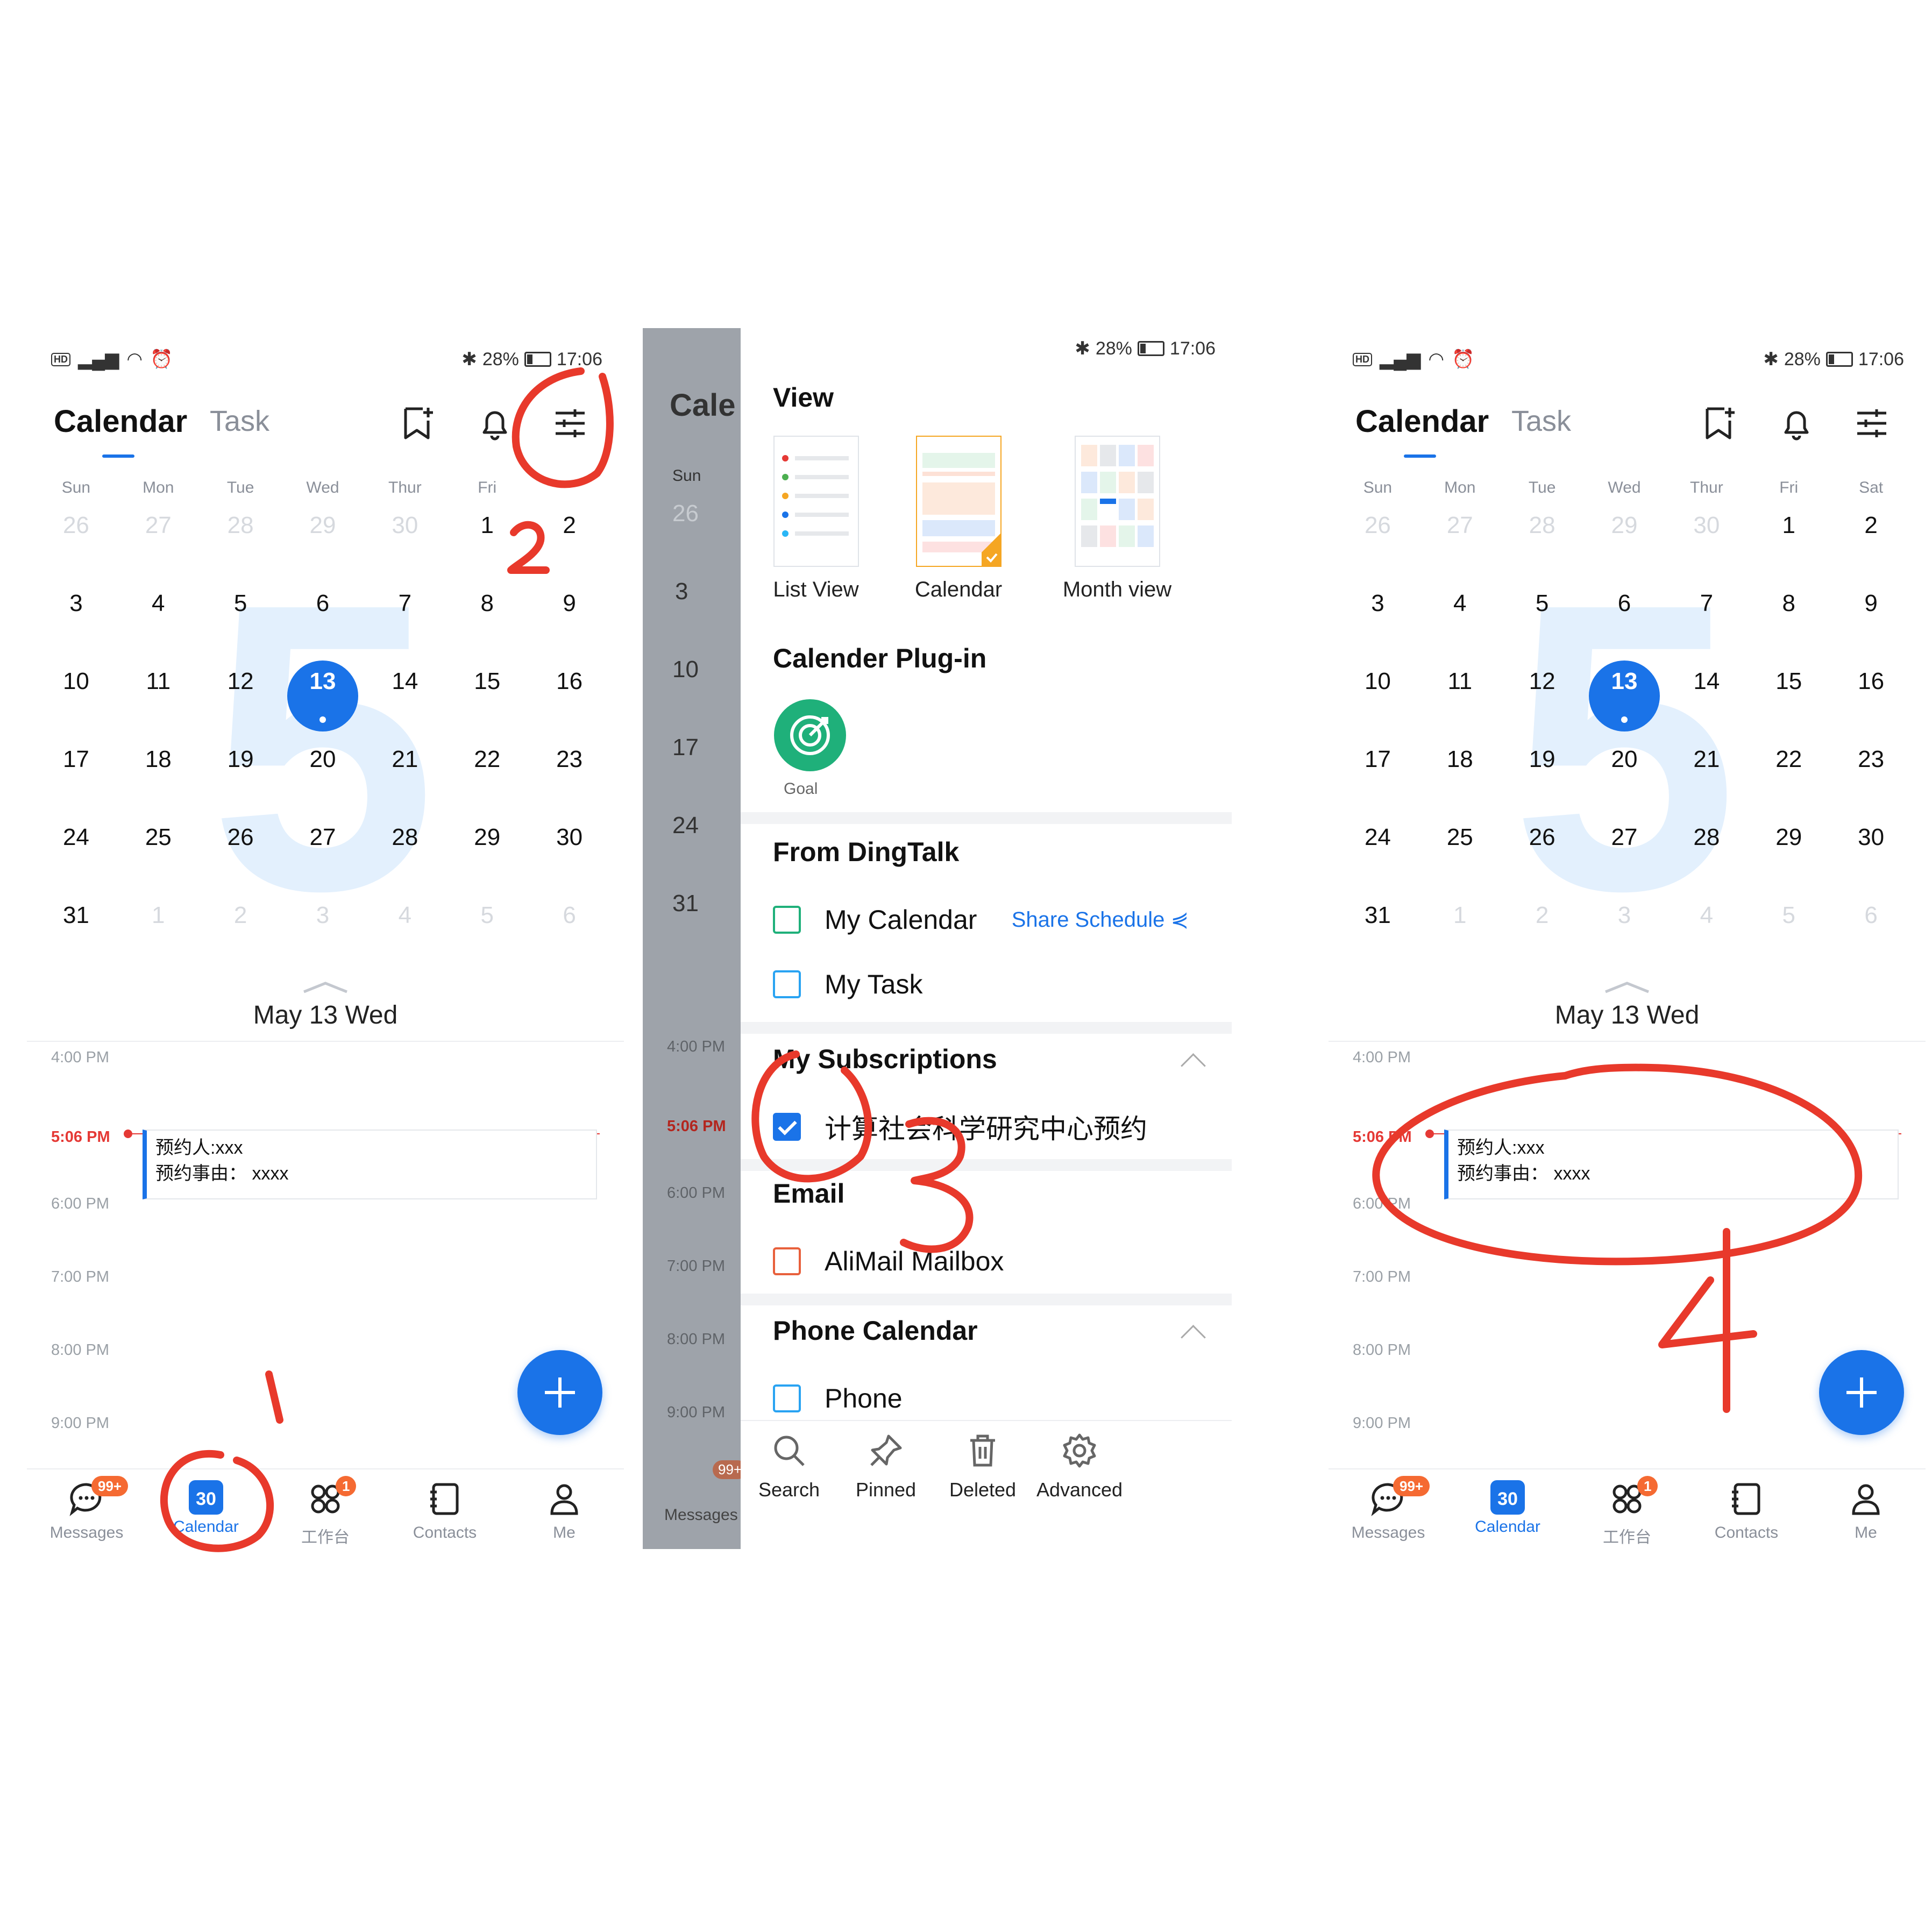  What do you see at coordinates (991, 1127) in the screenshot?
I see `subscription-row: 计算社会科学研究中心预约` at bounding box center [991, 1127].